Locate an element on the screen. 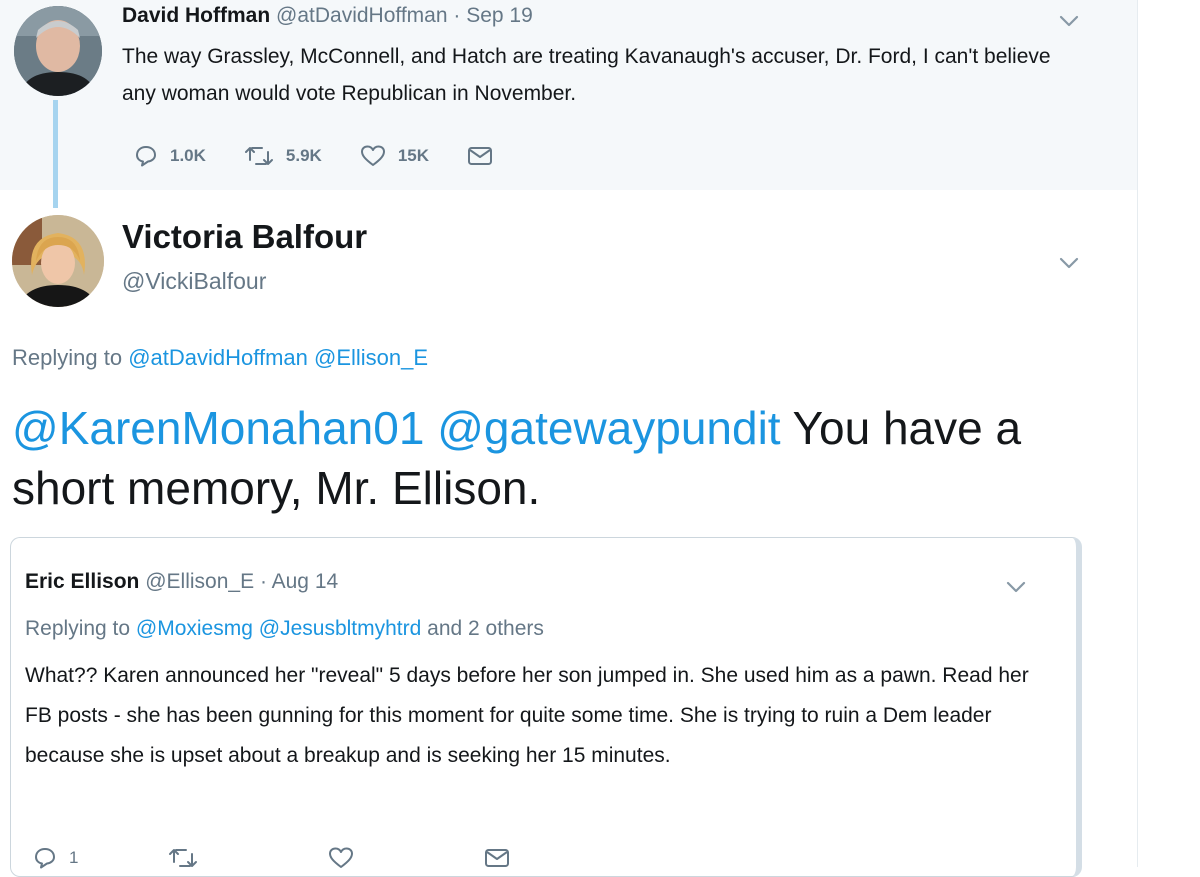 The height and width of the screenshot is (877, 1200). like-button is located at coordinates (341, 858).